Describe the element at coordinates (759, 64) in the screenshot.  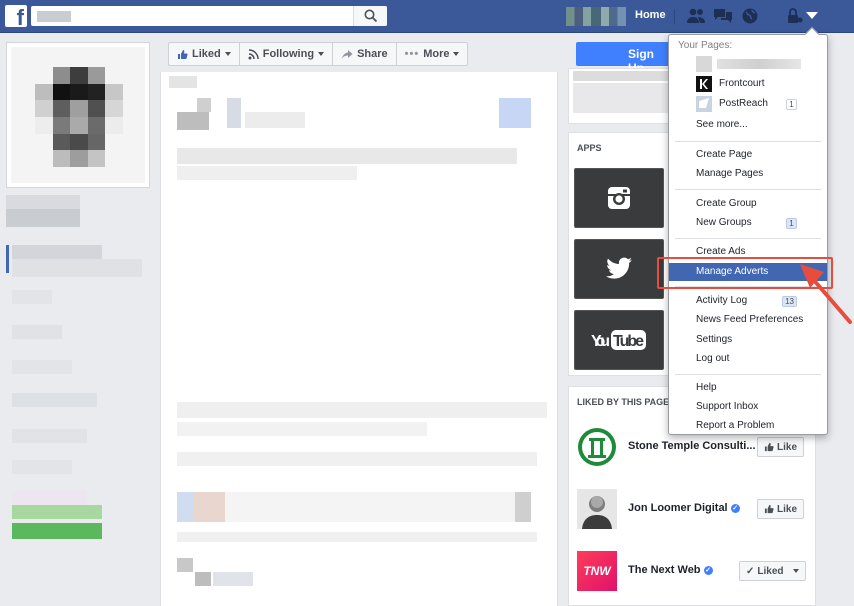
I see `page-name-blurred` at that location.